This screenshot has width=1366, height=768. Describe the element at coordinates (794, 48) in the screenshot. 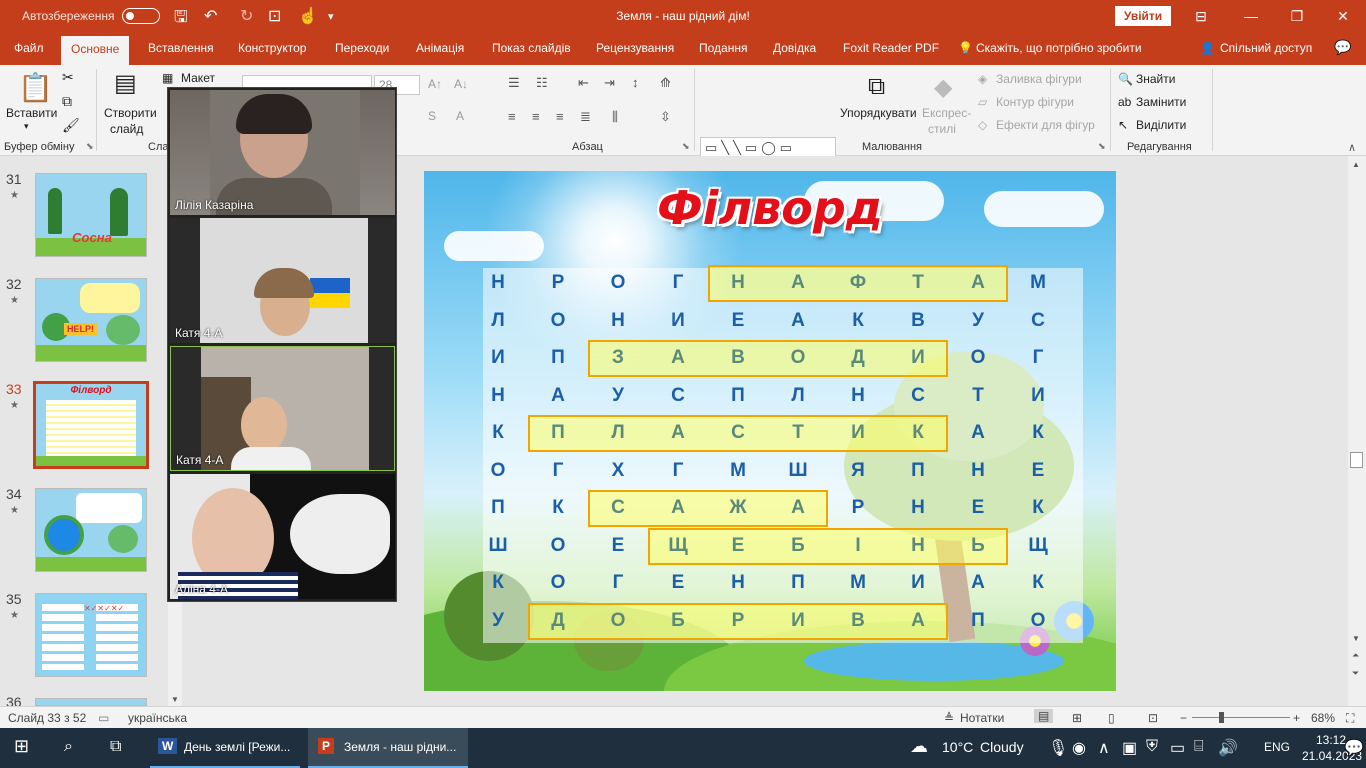

I see `tab-help: Довідка` at that location.